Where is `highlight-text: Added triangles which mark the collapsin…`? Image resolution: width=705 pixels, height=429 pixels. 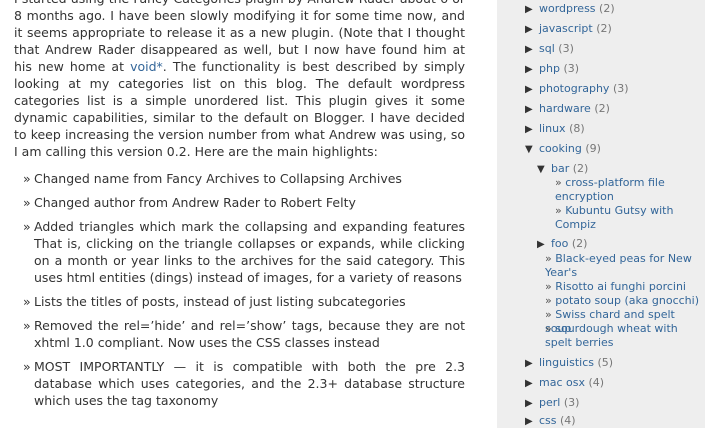 highlight-text: Added triangles which mark the collapsin… is located at coordinates (249, 252).